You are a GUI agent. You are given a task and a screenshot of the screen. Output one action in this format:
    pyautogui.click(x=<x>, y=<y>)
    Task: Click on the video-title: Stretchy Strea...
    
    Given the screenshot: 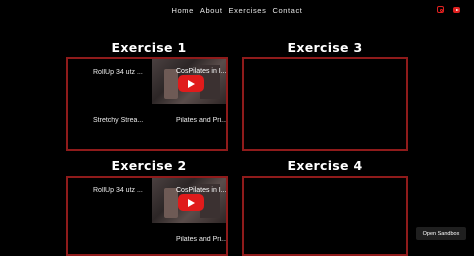 What is the action you would take?
    pyautogui.click(x=122, y=120)
    